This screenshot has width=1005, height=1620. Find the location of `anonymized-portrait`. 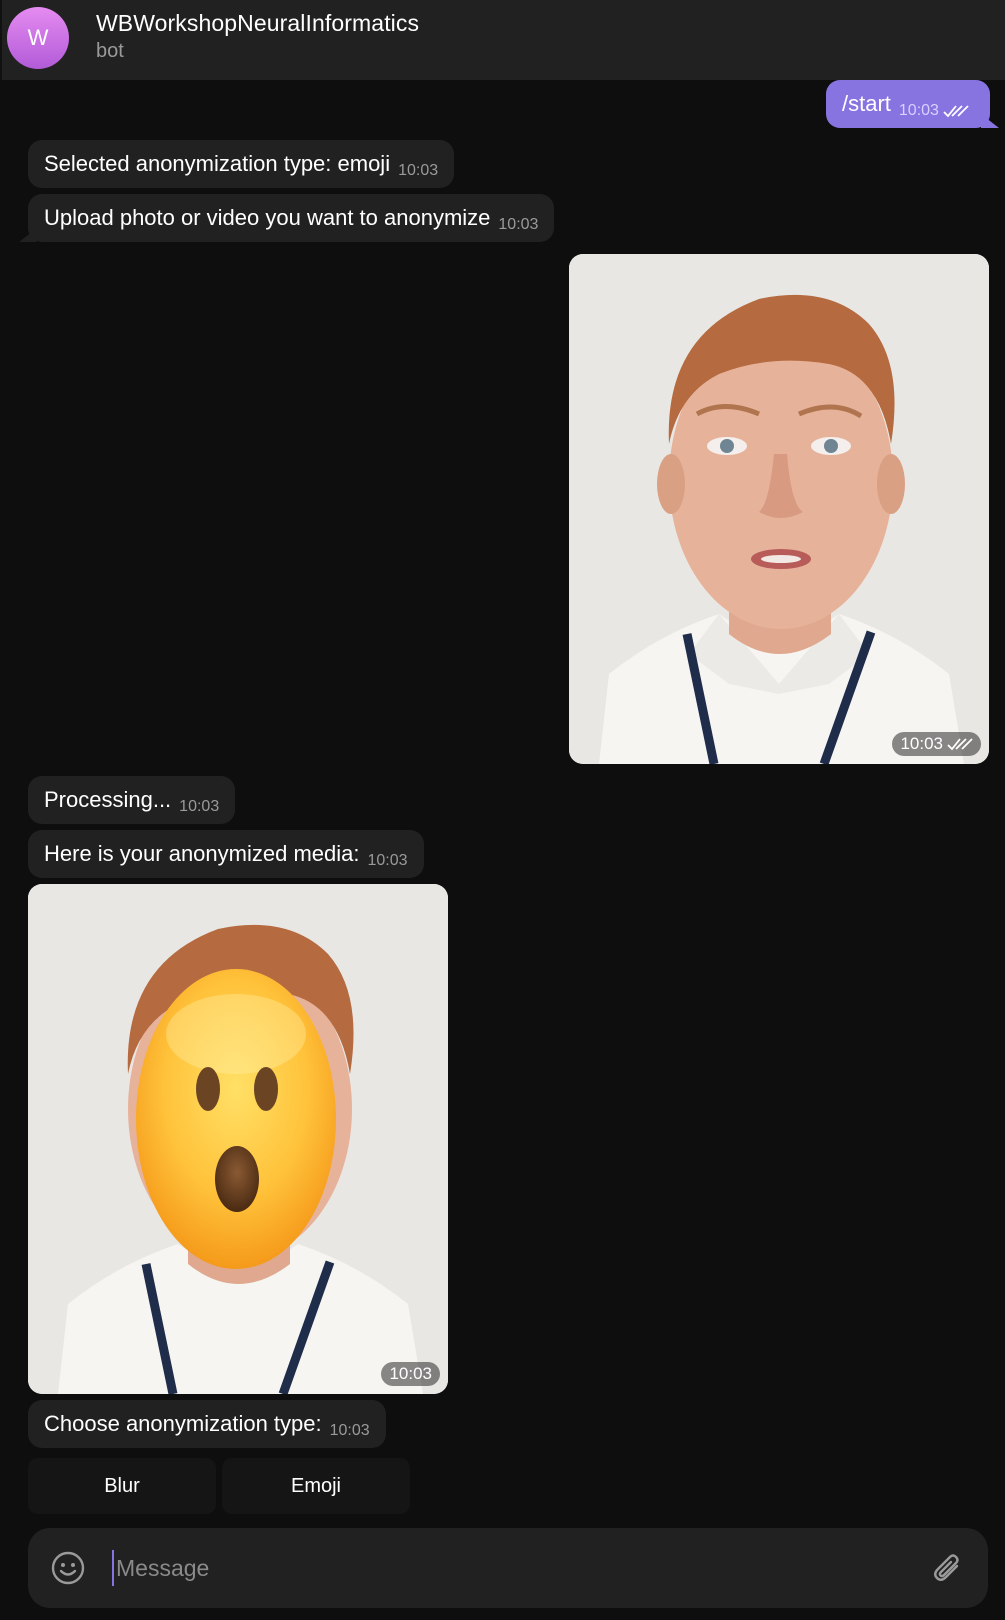

anonymized-portrait is located at coordinates (238, 1139).